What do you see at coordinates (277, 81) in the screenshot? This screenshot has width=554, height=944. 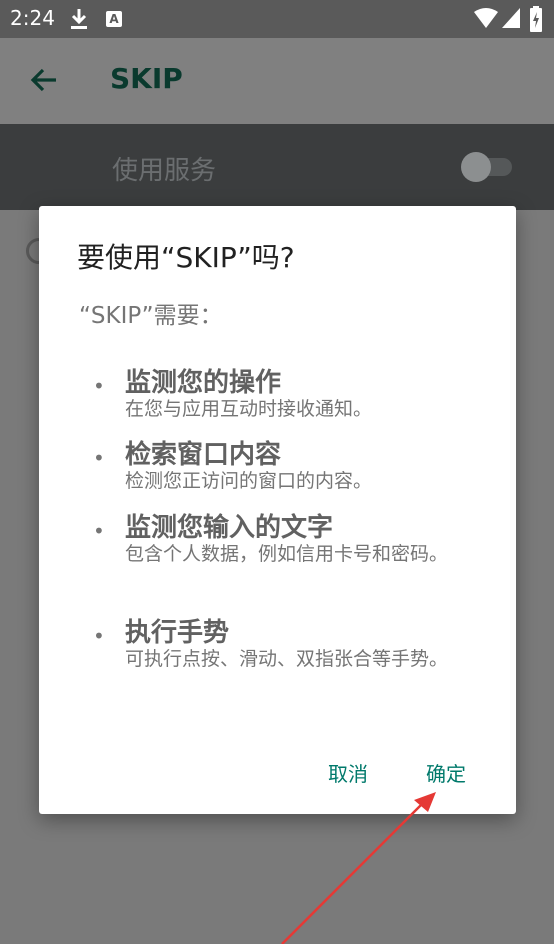 I see `app-bar: SKIP` at bounding box center [277, 81].